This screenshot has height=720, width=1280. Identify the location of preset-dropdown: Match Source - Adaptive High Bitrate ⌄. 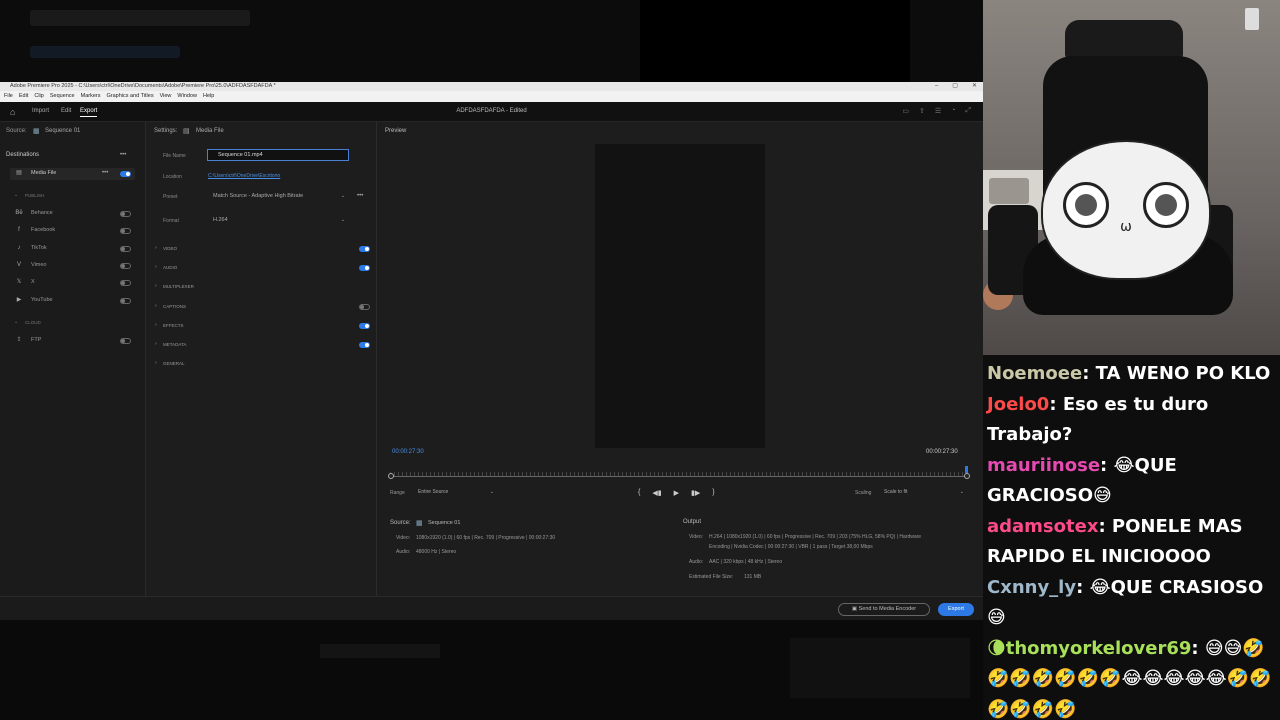
(278, 196).